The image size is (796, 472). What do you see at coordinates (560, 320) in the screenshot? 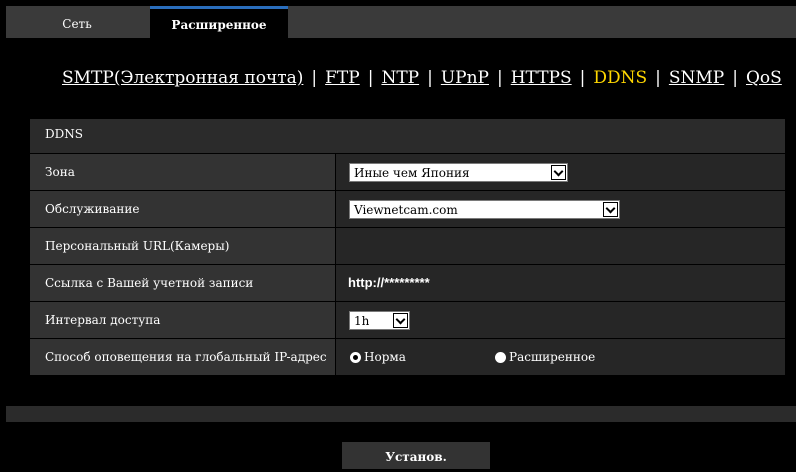
I see `interval-value-cell: 1h` at bounding box center [560, 320].